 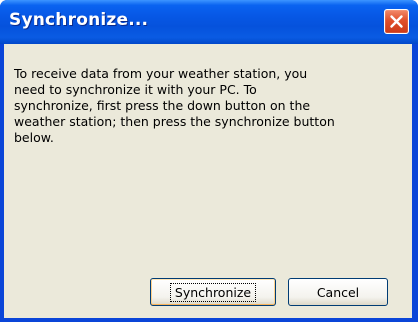 I want to click on synchronize-button: Synchronize, so click(x=213, y=292).